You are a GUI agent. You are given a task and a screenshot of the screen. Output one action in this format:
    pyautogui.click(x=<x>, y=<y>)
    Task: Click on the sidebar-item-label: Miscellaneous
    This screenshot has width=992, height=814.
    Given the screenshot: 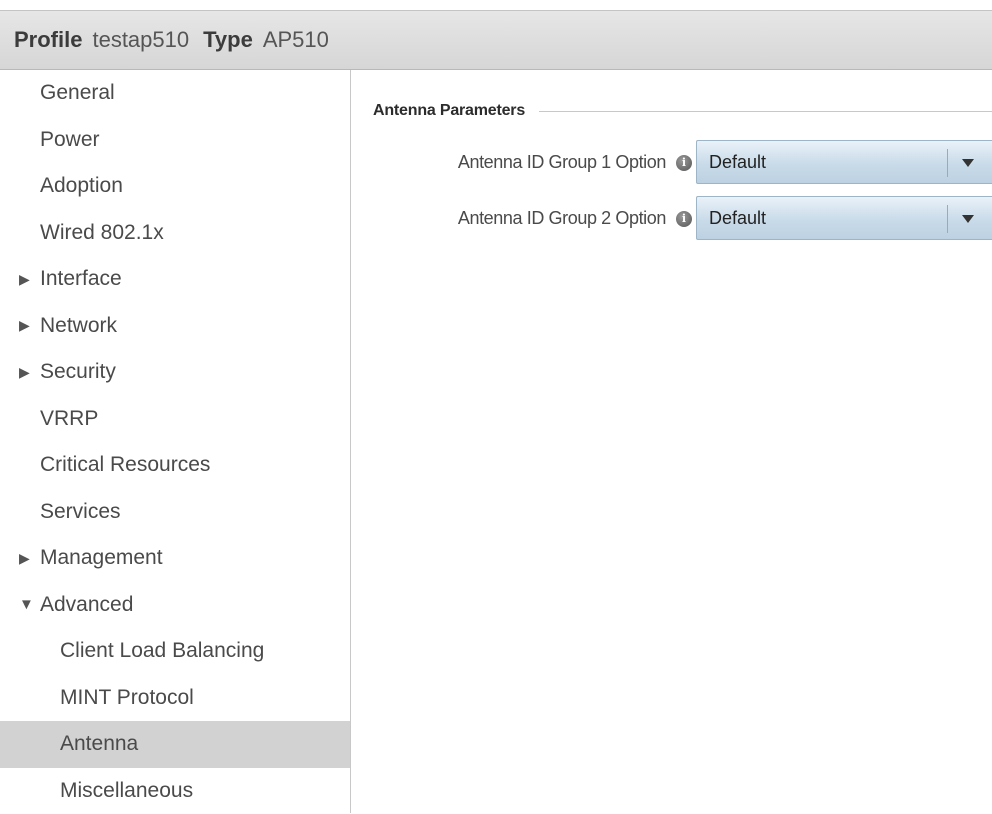 What is the action you would take?
    pyautogui.click(x=126, y=791)
    